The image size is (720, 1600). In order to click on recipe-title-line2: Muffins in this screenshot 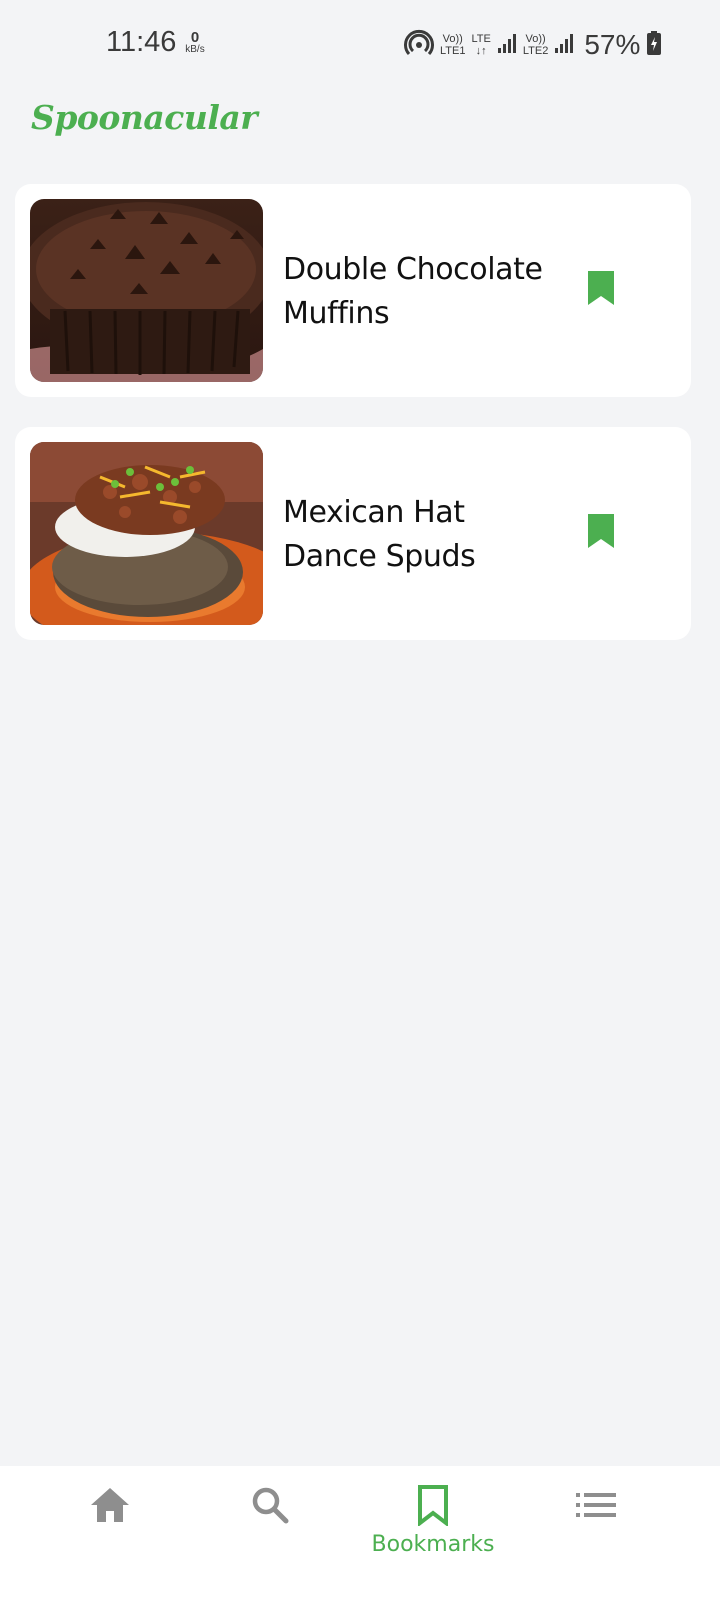, I will do `click(336, 313)`.